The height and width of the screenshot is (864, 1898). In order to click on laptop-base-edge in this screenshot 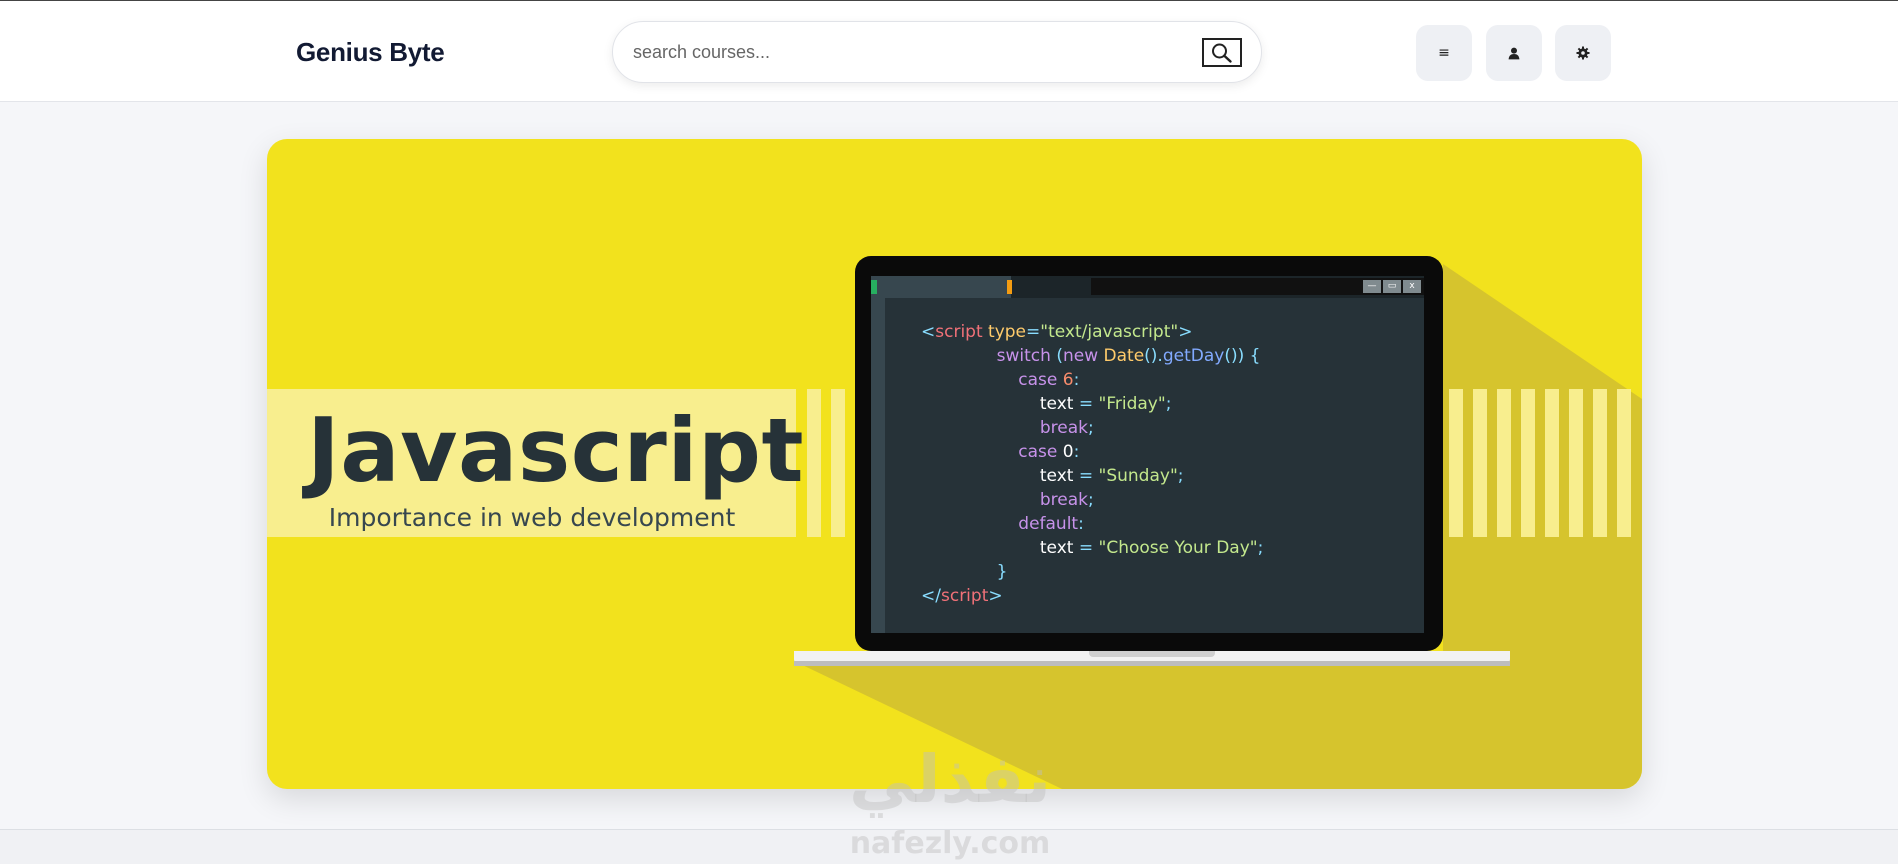, I will do `click(1152, 663)`.